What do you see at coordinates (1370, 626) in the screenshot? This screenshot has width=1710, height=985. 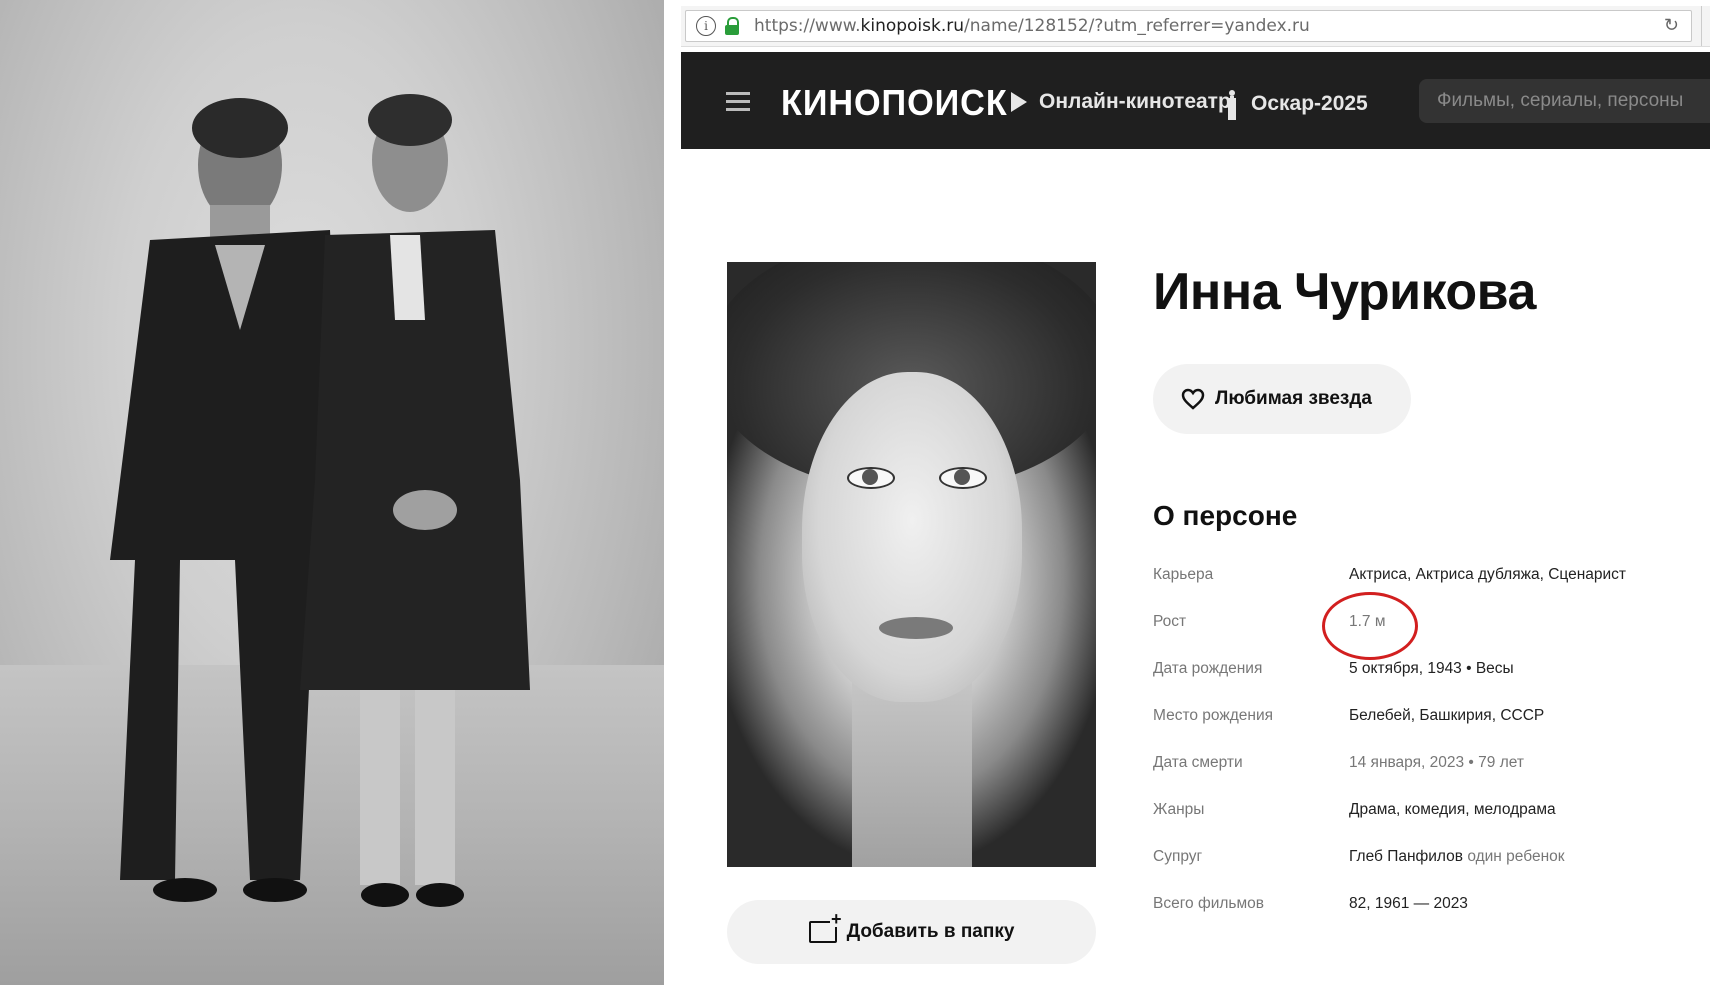 I see `red-highlight-circle` at bounding box center [1370, 626].